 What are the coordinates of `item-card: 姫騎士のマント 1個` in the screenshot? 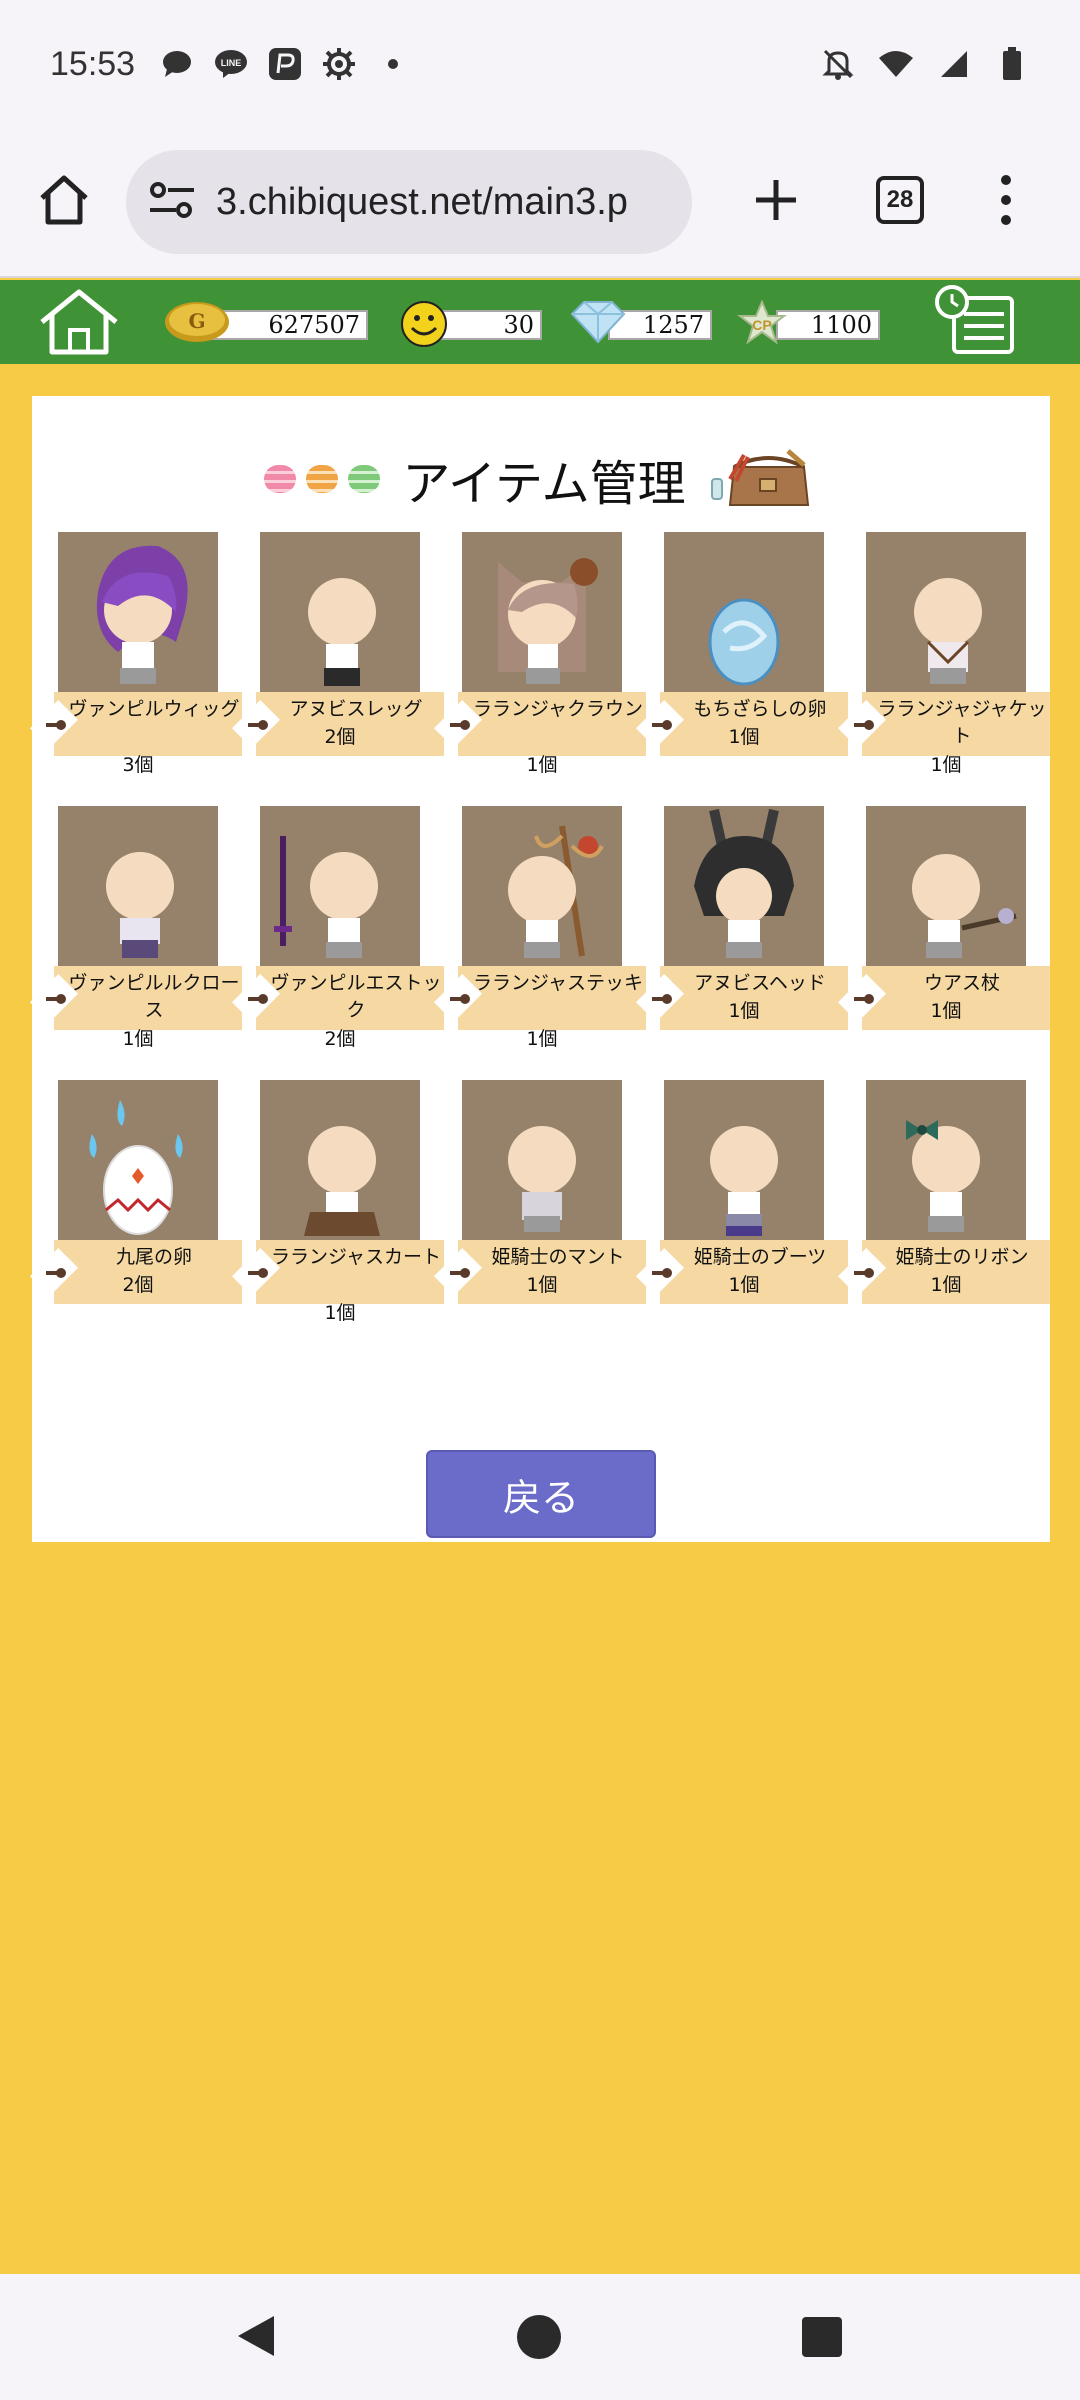 It's located at (539, 1210).